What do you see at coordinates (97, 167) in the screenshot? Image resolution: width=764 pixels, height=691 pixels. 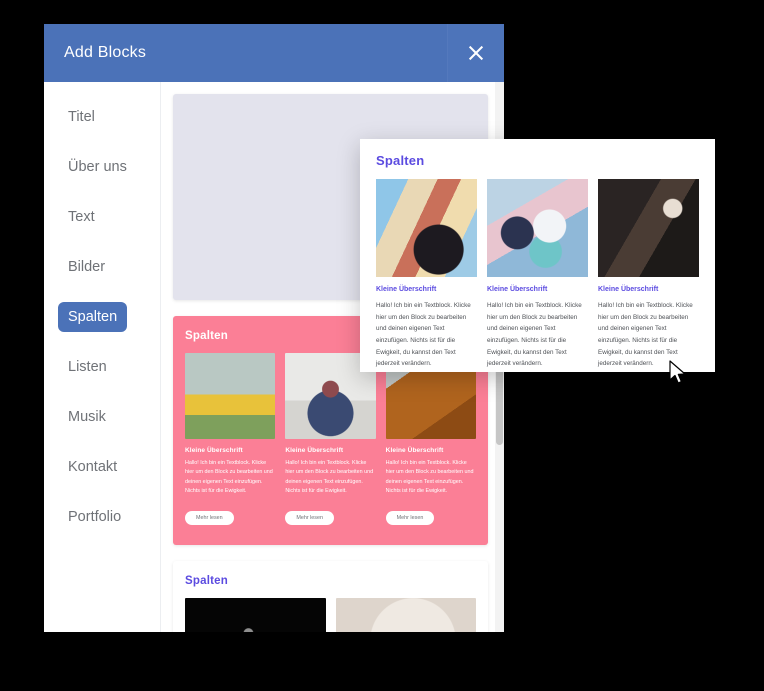 I see `sidebar-item-ueber-uns: Über uns` at bounding box center [97, 167].